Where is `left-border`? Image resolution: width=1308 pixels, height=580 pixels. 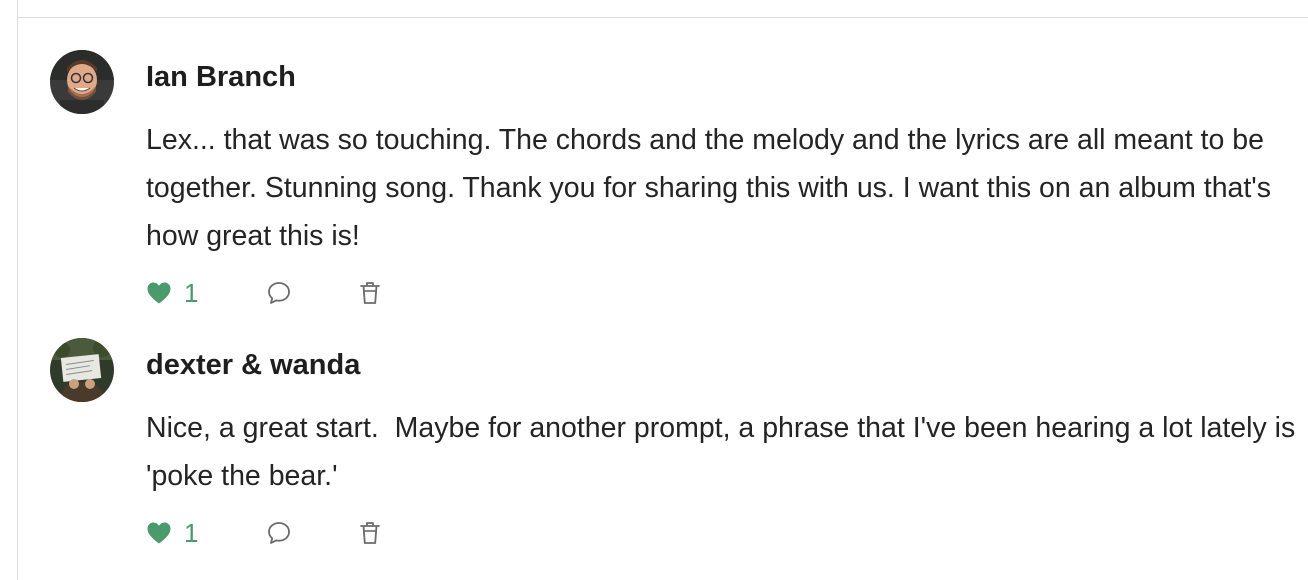
left-border is located at coordinates (17, 290).